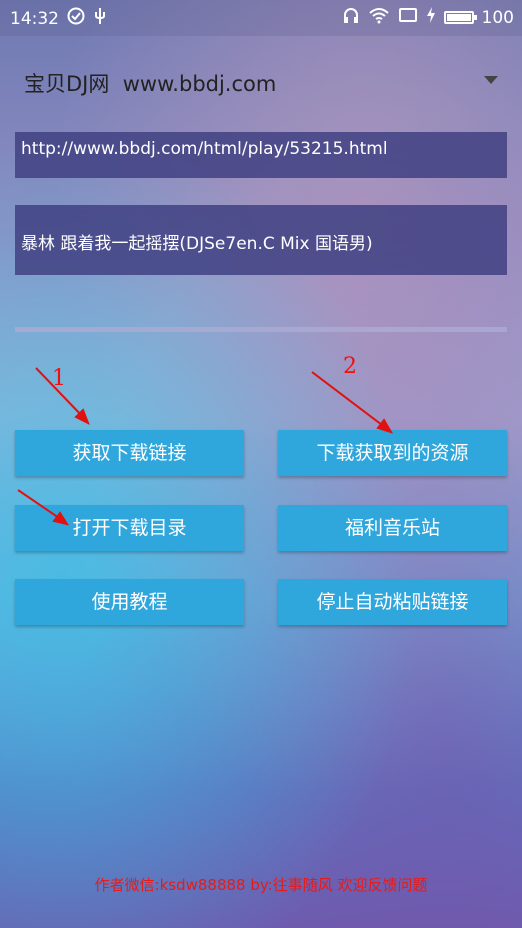  Describe the element at coordinates (150, 84) in the screenshot. I see `site-selector-value: 宝贝DJ网 www.bbdj.com` at that location.